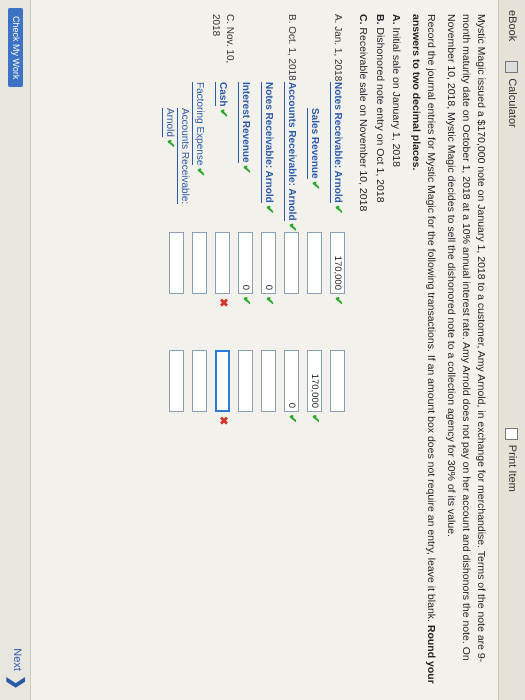 Image resolution: width=525 pixels, height=700 pixels. What do you see at coordinates (17, 682) in the screenshot?
I see `chevron-right-icon: ❯` at bounding box center [17, 682].